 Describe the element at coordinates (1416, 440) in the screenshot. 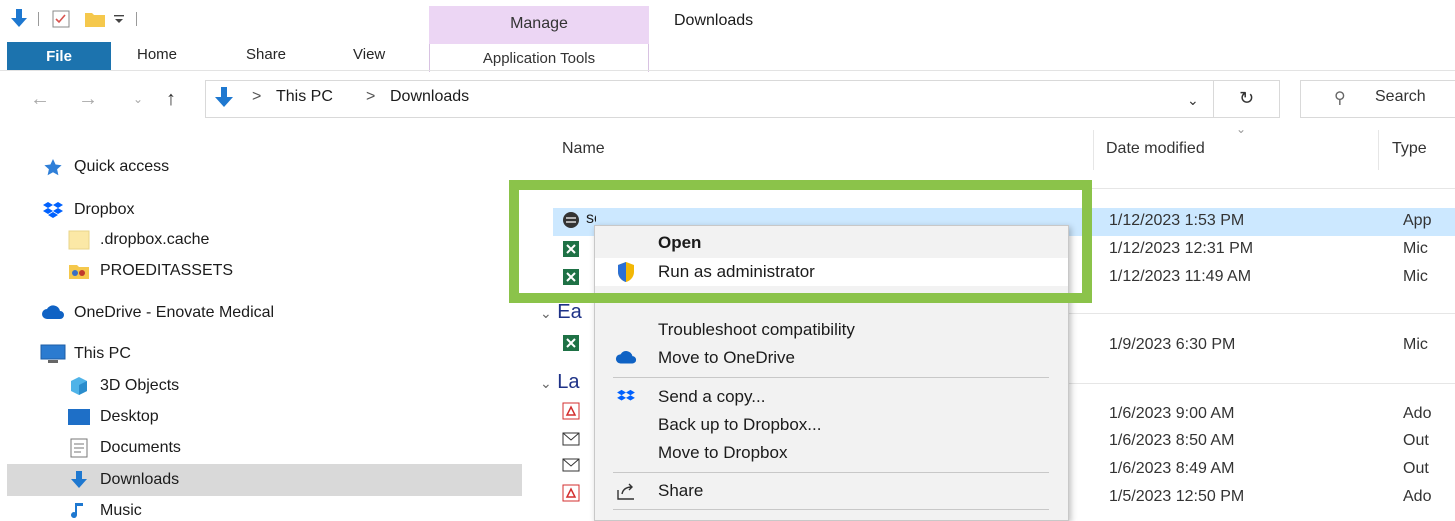

I see `file-type: Out` at that location.